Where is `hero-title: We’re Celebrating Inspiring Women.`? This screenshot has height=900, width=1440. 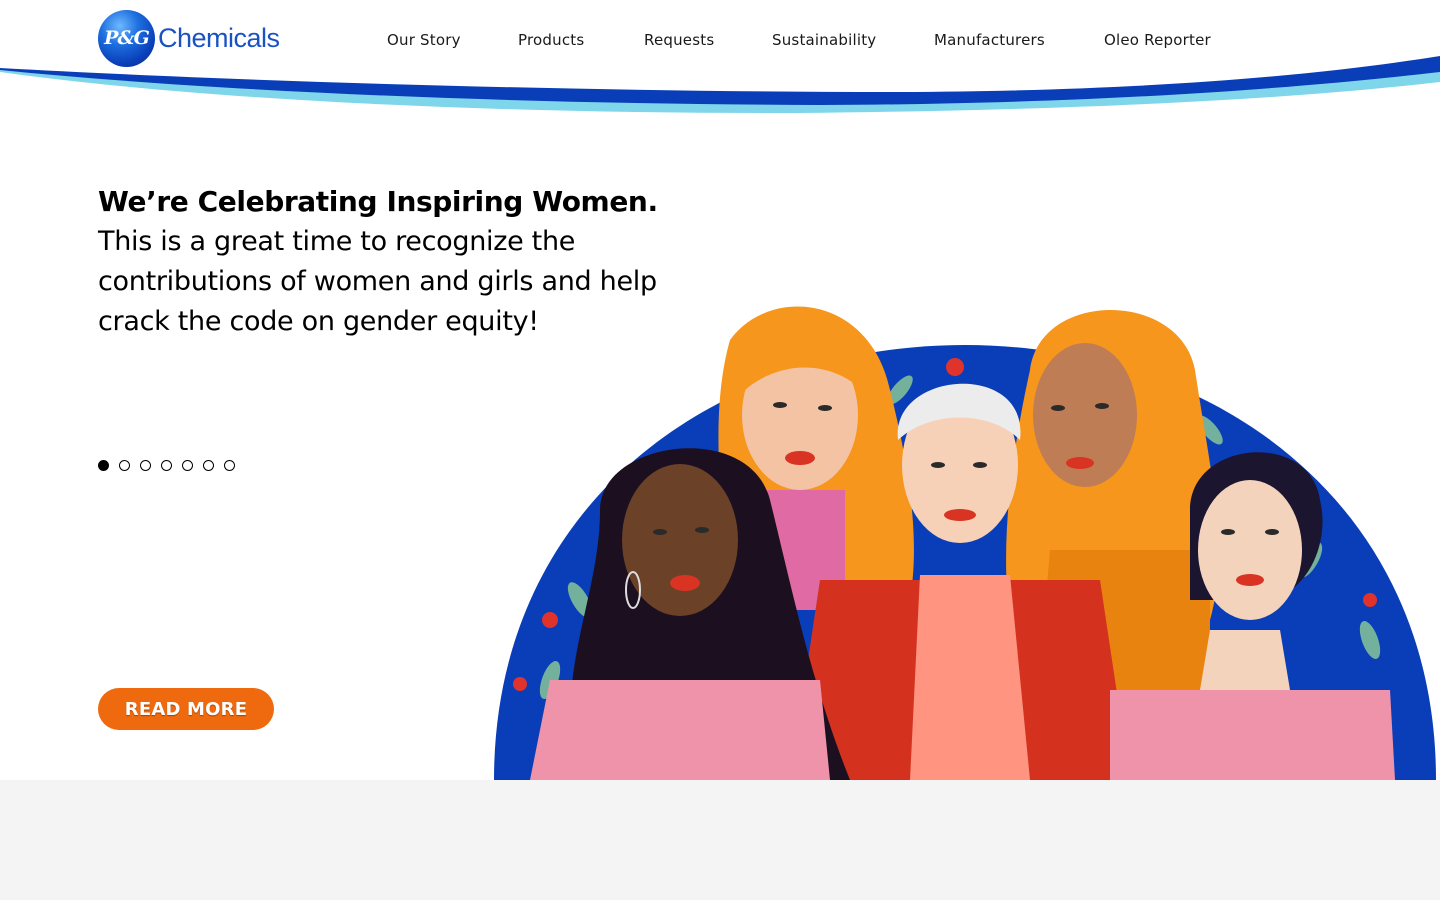 hero-title: We’re Celebrating Inspiring Women. is located at coordinates (378, 201).